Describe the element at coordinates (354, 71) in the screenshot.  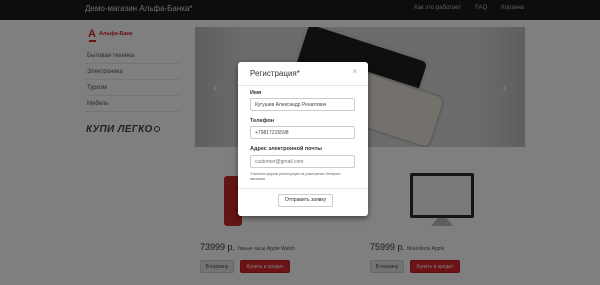
I see `close-icon: ×` at that location.